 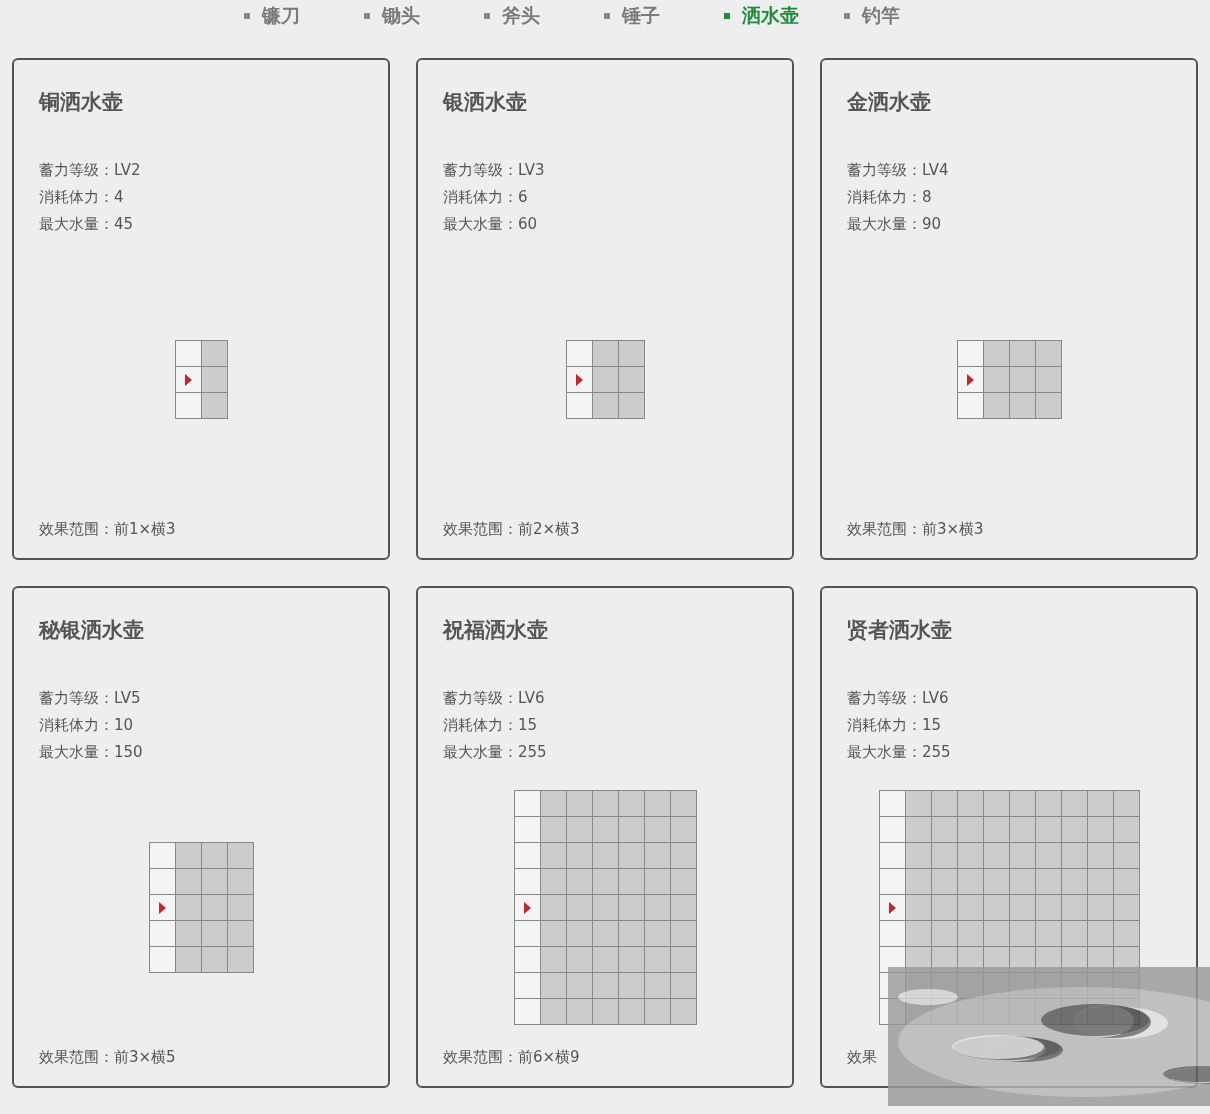 I want to click on nav-label: 斧头, so click(x=521, y=15).